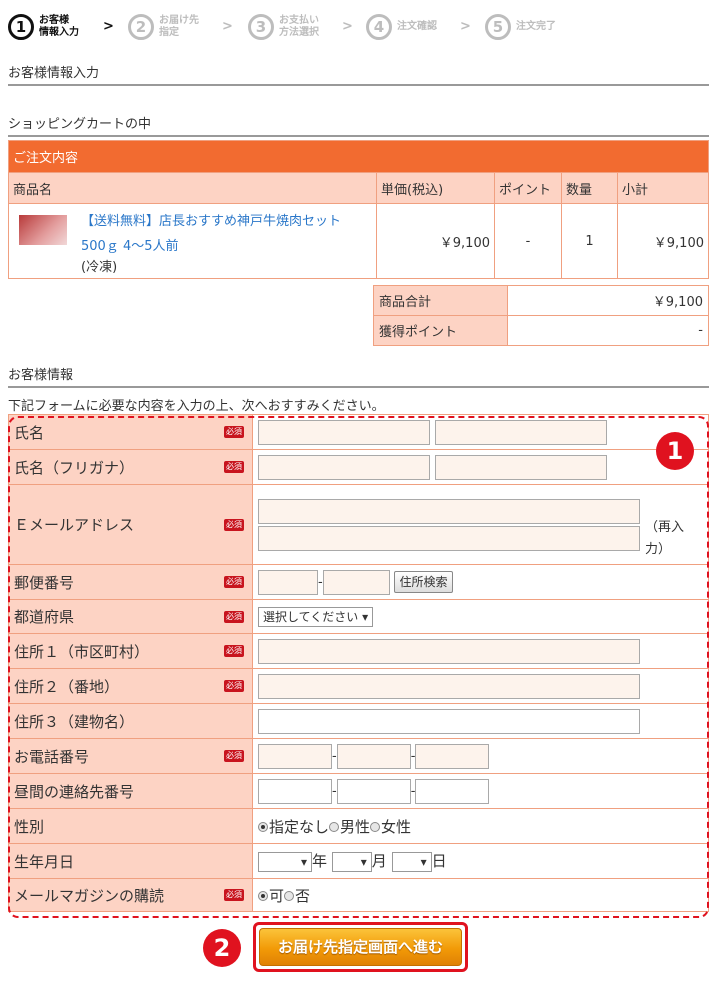 The height and width of the screenshot is (985, 718). I want to click on product-cell: 【送料無料】店長おすすめ神戸牛焼肉セット 500ｇ 4～5人前 (冷凍), so click(192, 241).